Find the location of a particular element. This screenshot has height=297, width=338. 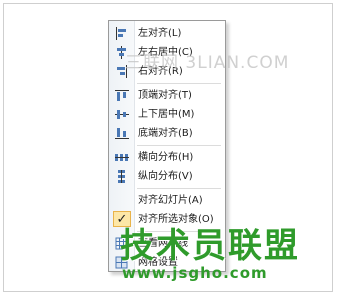

menu-item-distribute-horizontal: 横向分布(H) is located at coordinates (167, 157).